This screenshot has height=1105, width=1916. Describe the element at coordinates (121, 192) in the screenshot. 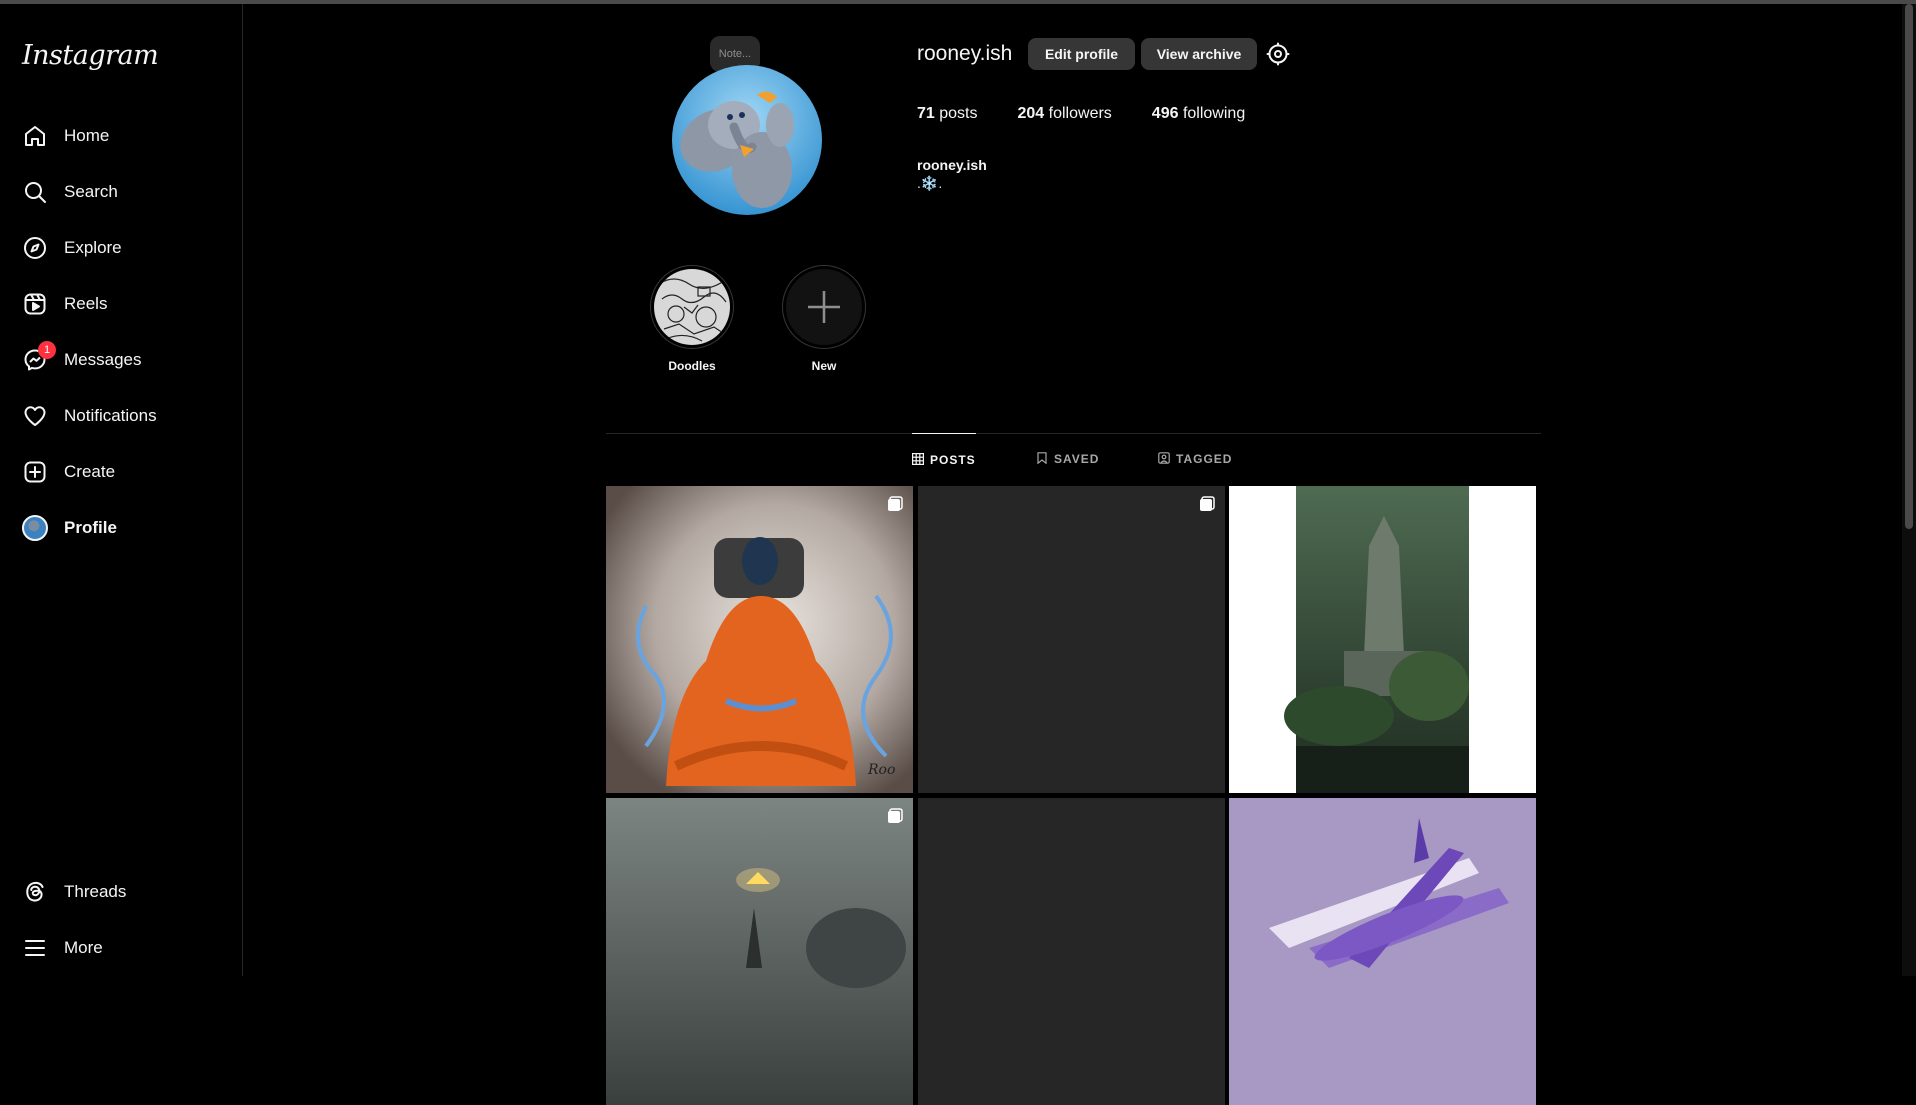

I see `sidebar-item-search: Search` at that location.